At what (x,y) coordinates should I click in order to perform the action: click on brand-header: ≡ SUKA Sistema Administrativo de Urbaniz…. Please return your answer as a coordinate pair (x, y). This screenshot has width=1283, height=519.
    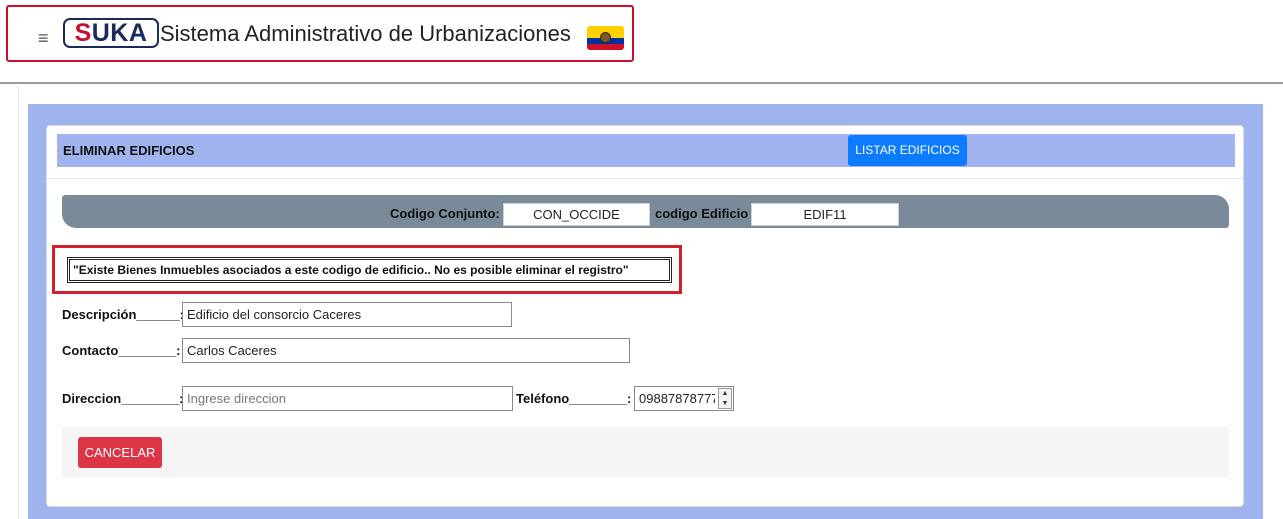
    Looking at the image, I should click on (320, 33).